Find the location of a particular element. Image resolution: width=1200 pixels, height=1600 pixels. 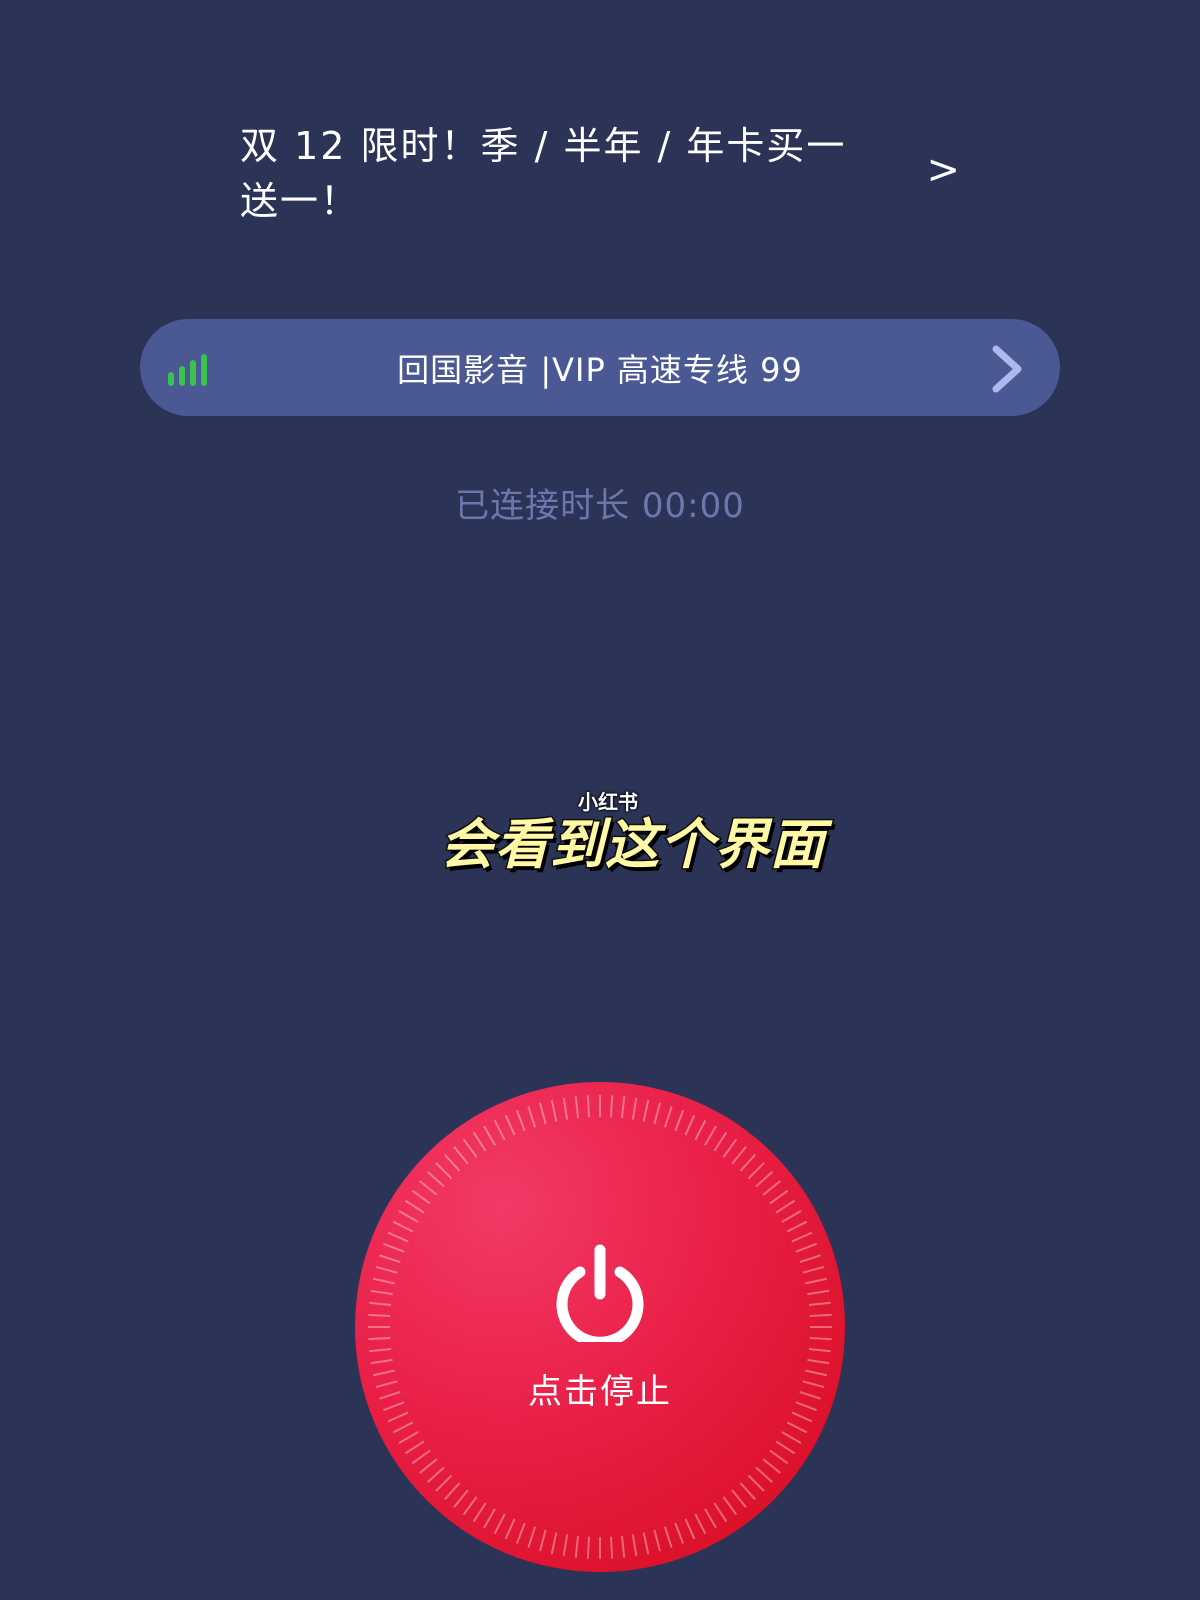

power-button-face: 点击停止 is located at coordinates (600, 1327).